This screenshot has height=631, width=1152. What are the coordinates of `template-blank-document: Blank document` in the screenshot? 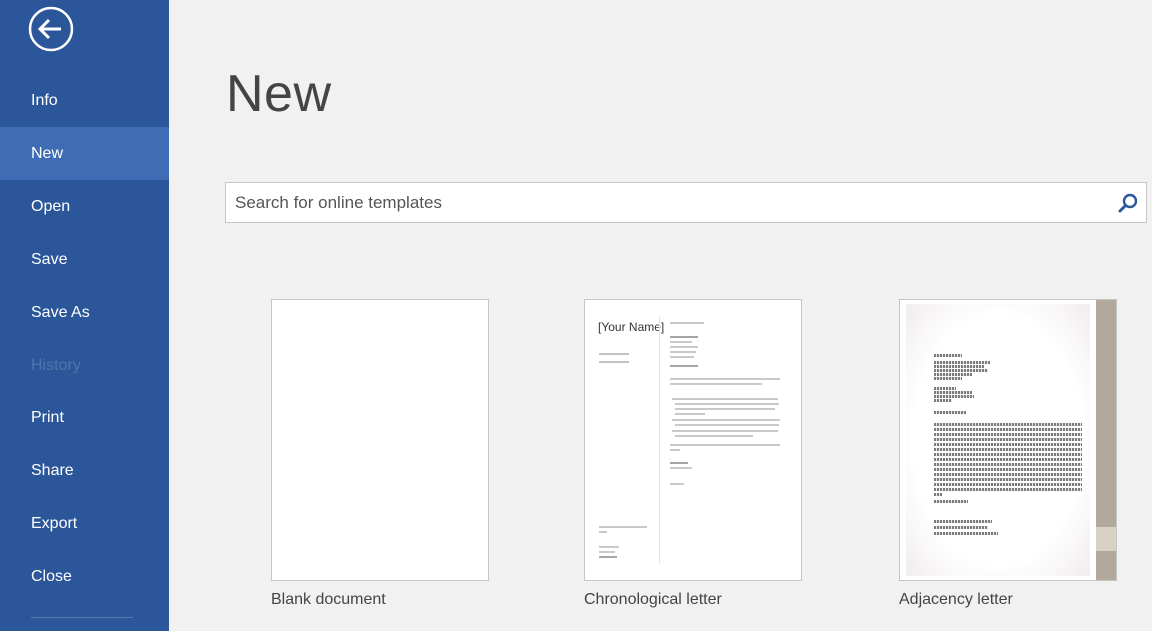 It's located at (380, 453).